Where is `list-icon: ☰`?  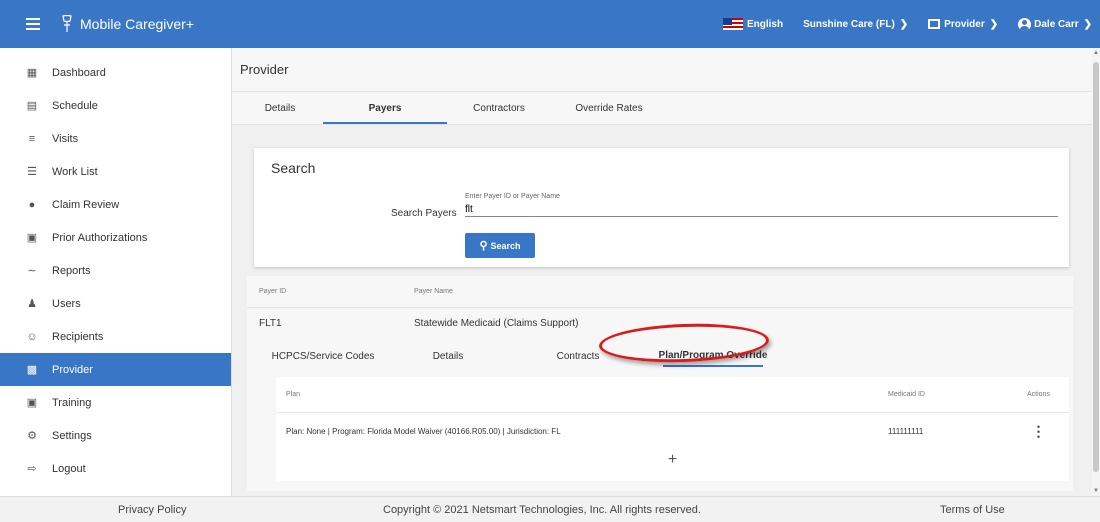 list-icon: ☰ is located at coordinates (32, 172).